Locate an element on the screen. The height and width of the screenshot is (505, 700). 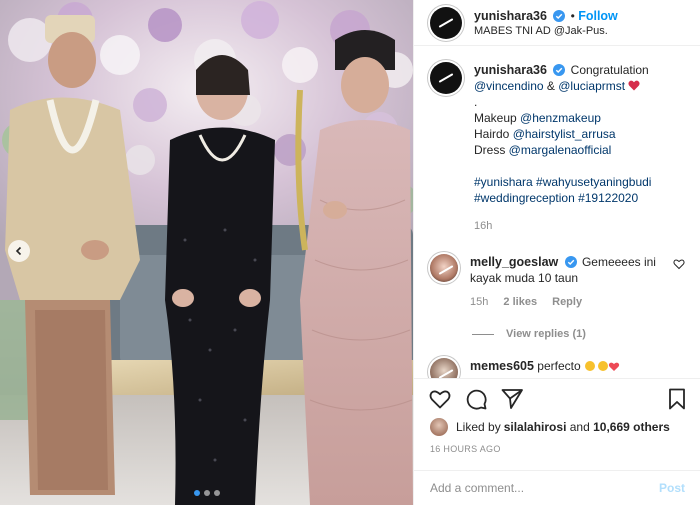
likes-summary: Liked by silalahirosi and 10,669 others is located at coordinates (550, 427).